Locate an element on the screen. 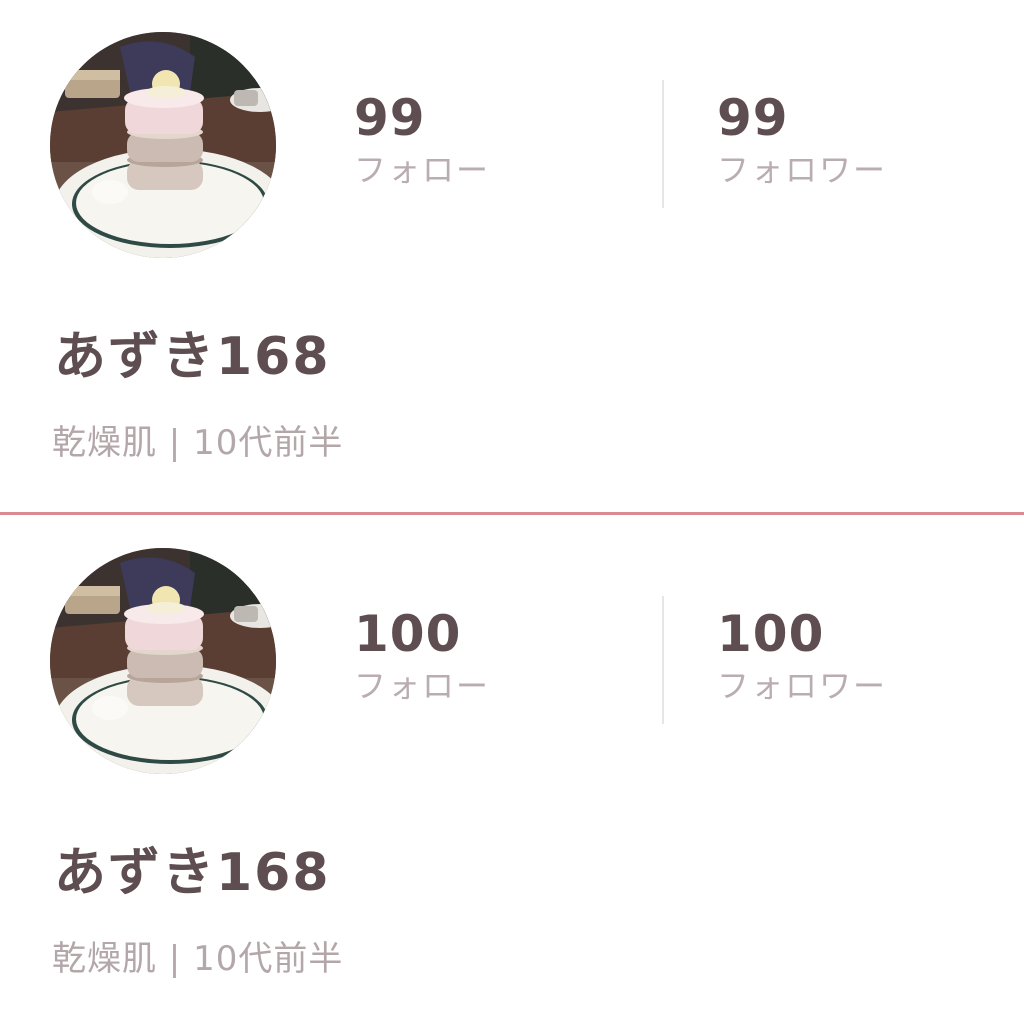  follower-stat: 100 フォロワー is located at coordinates (802, 655).